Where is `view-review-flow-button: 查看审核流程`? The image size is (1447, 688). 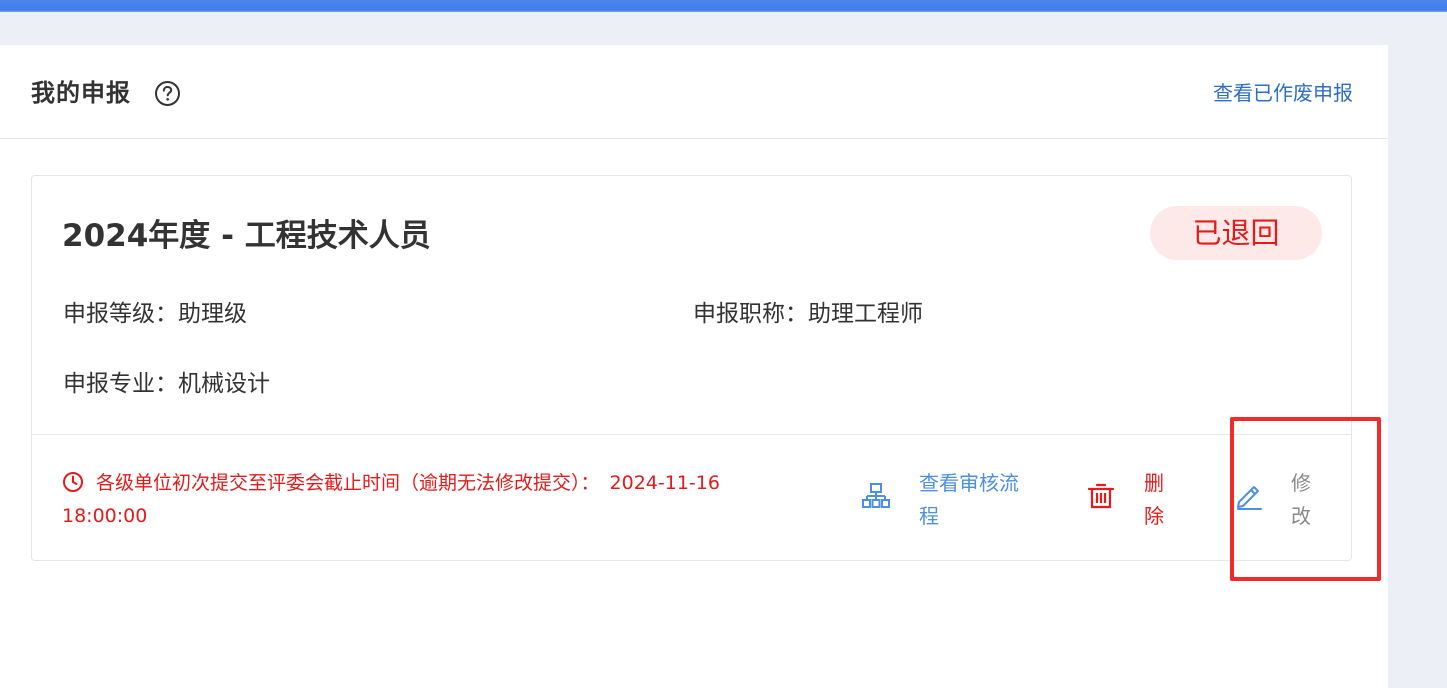 view-review-flow-button: 查看审核流程 is located at coordinates (951, 500).